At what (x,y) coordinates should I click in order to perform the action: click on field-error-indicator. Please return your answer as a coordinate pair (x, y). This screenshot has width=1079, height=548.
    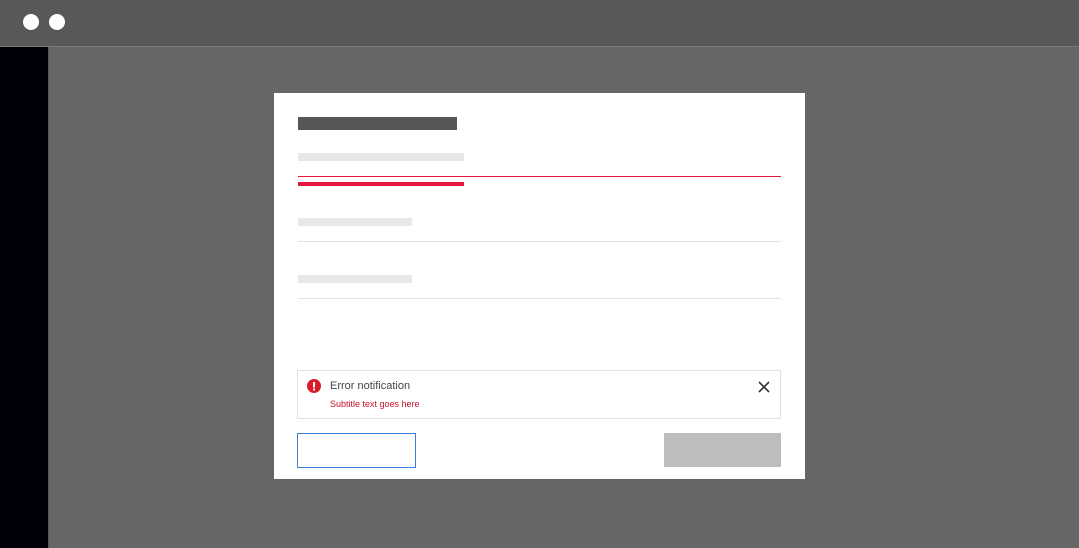
    Looking at the image, I should click on (381, 184).